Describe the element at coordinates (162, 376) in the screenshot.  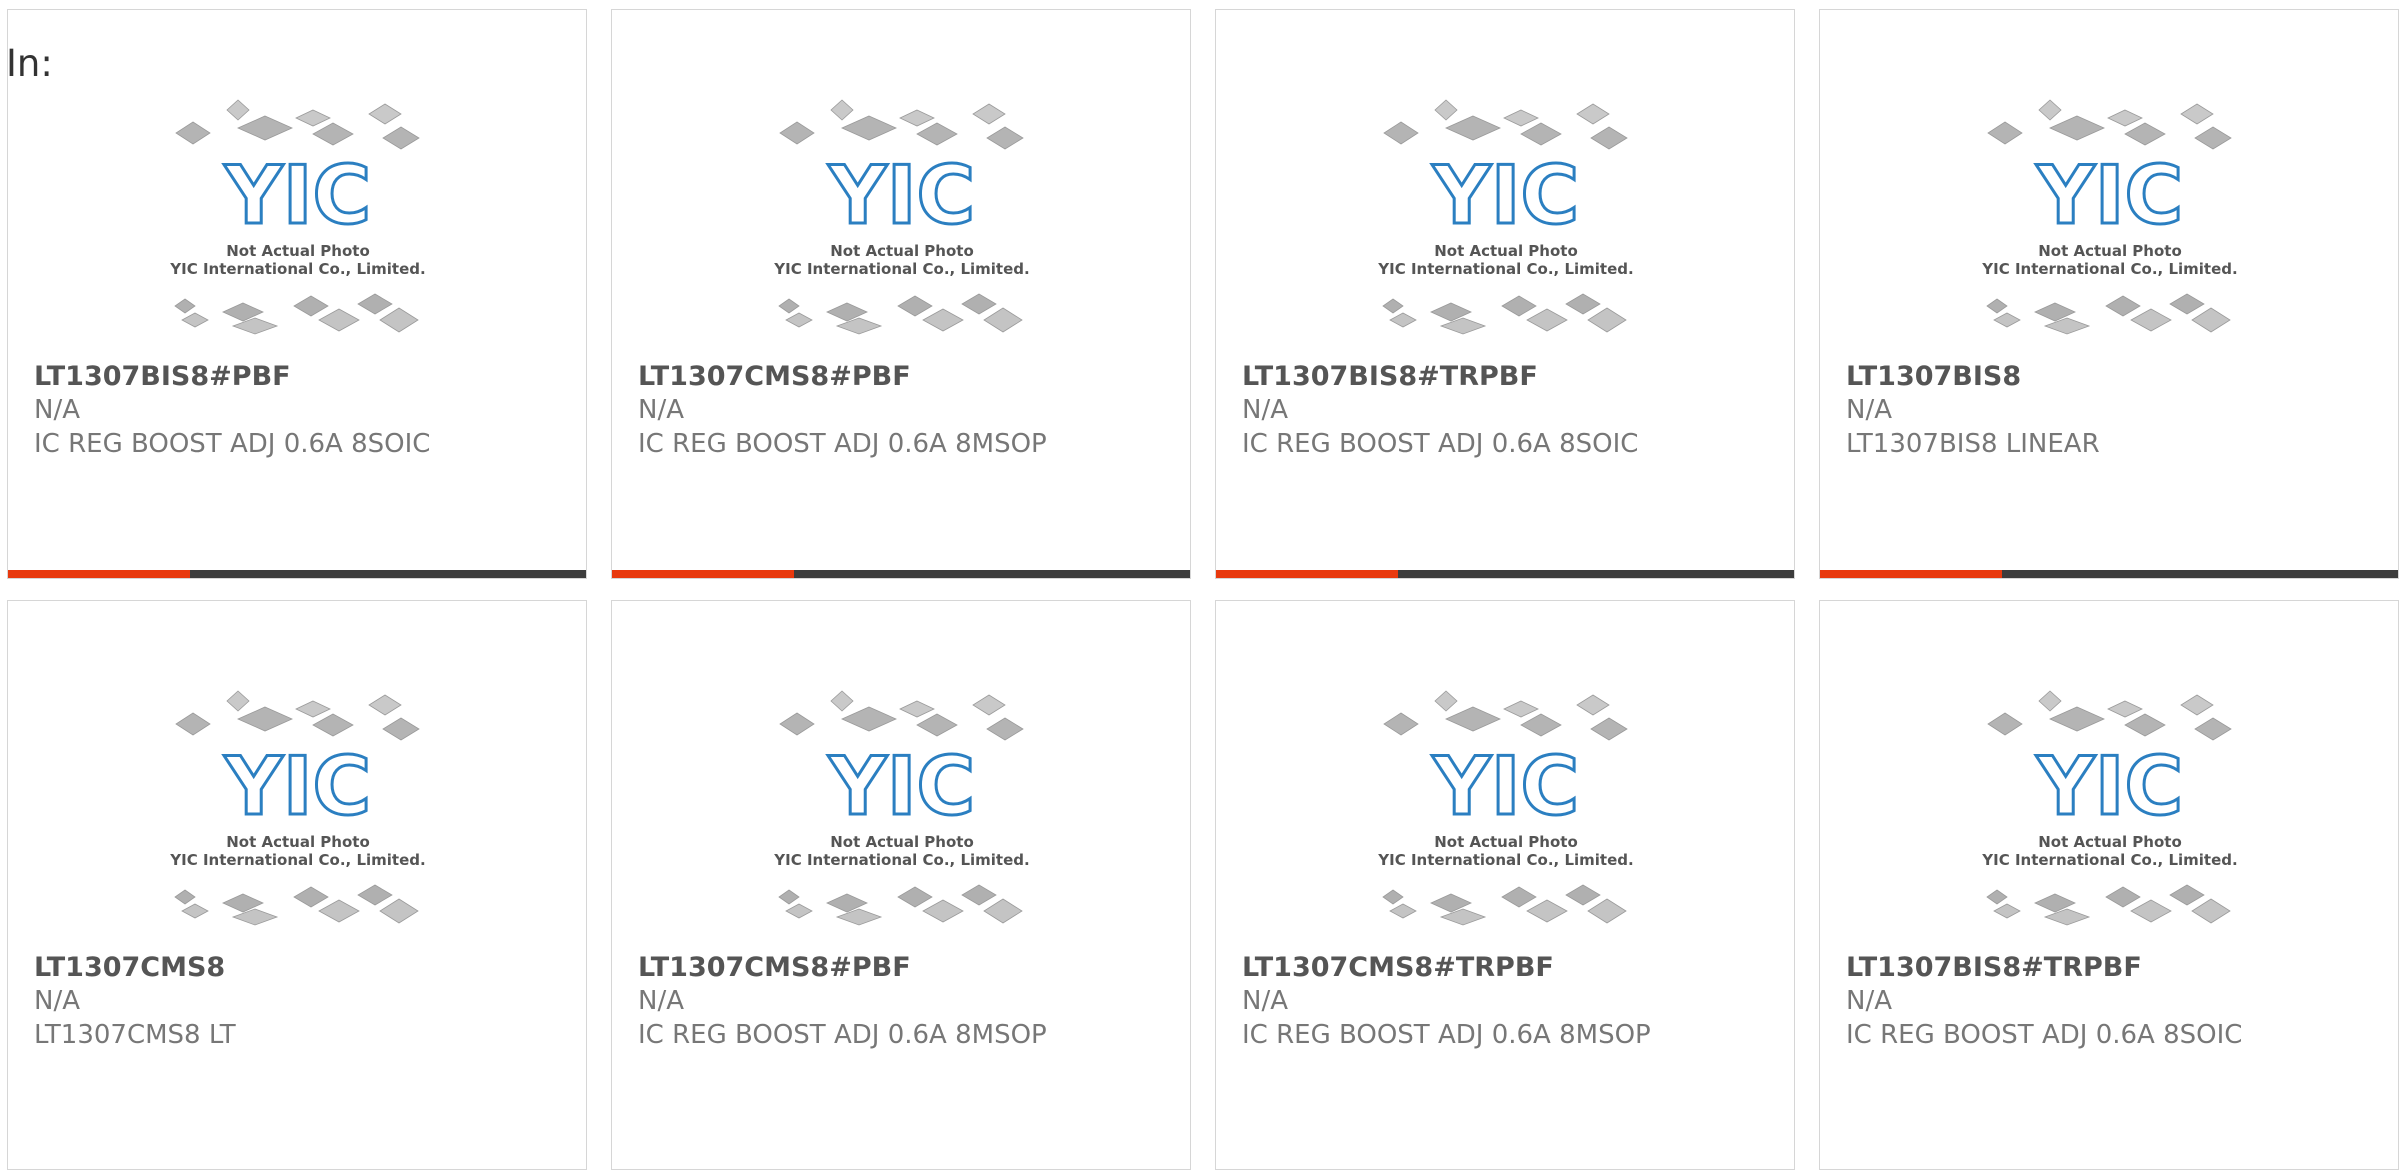
I see `part-number-link: LT1307BIS8#PBF` at that location.